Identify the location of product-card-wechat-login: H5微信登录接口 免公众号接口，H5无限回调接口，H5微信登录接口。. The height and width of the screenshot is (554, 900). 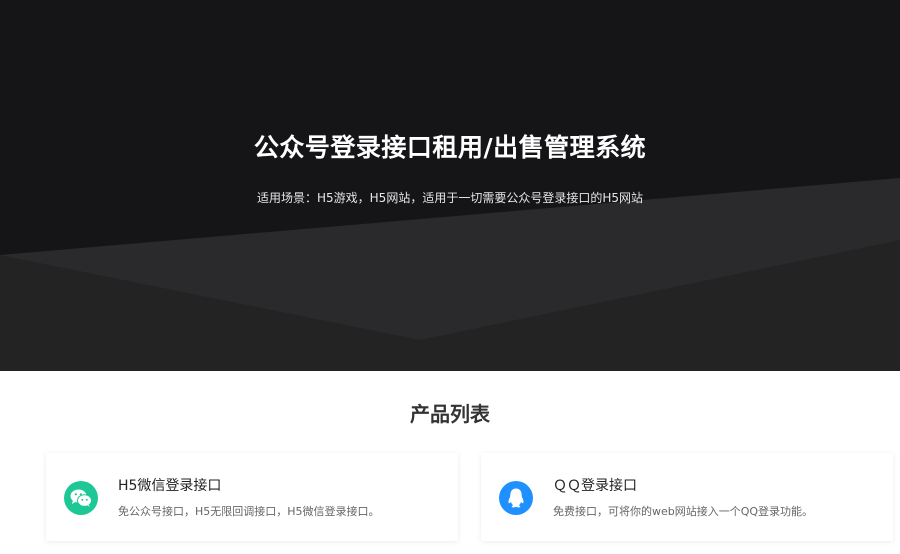
(252, 497).